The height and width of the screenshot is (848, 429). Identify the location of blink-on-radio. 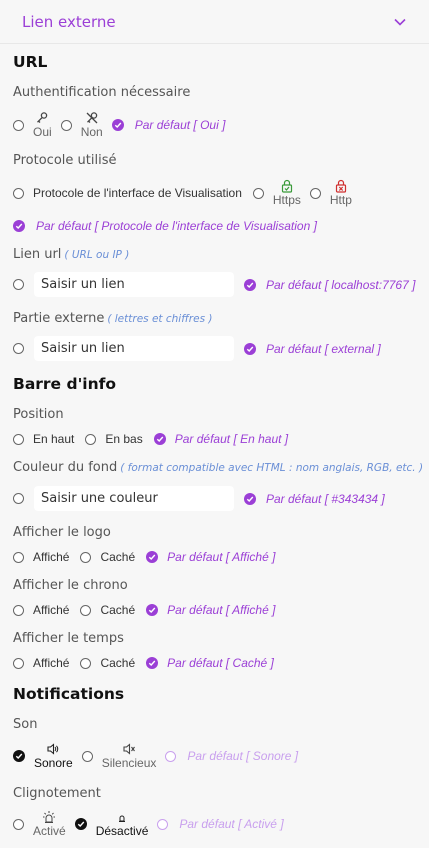
(18, 824).